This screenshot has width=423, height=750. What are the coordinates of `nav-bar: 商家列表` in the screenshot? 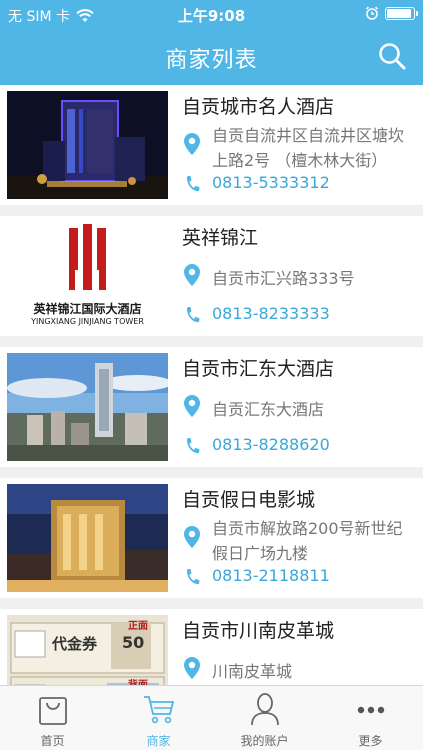 It's located at (211, 57).